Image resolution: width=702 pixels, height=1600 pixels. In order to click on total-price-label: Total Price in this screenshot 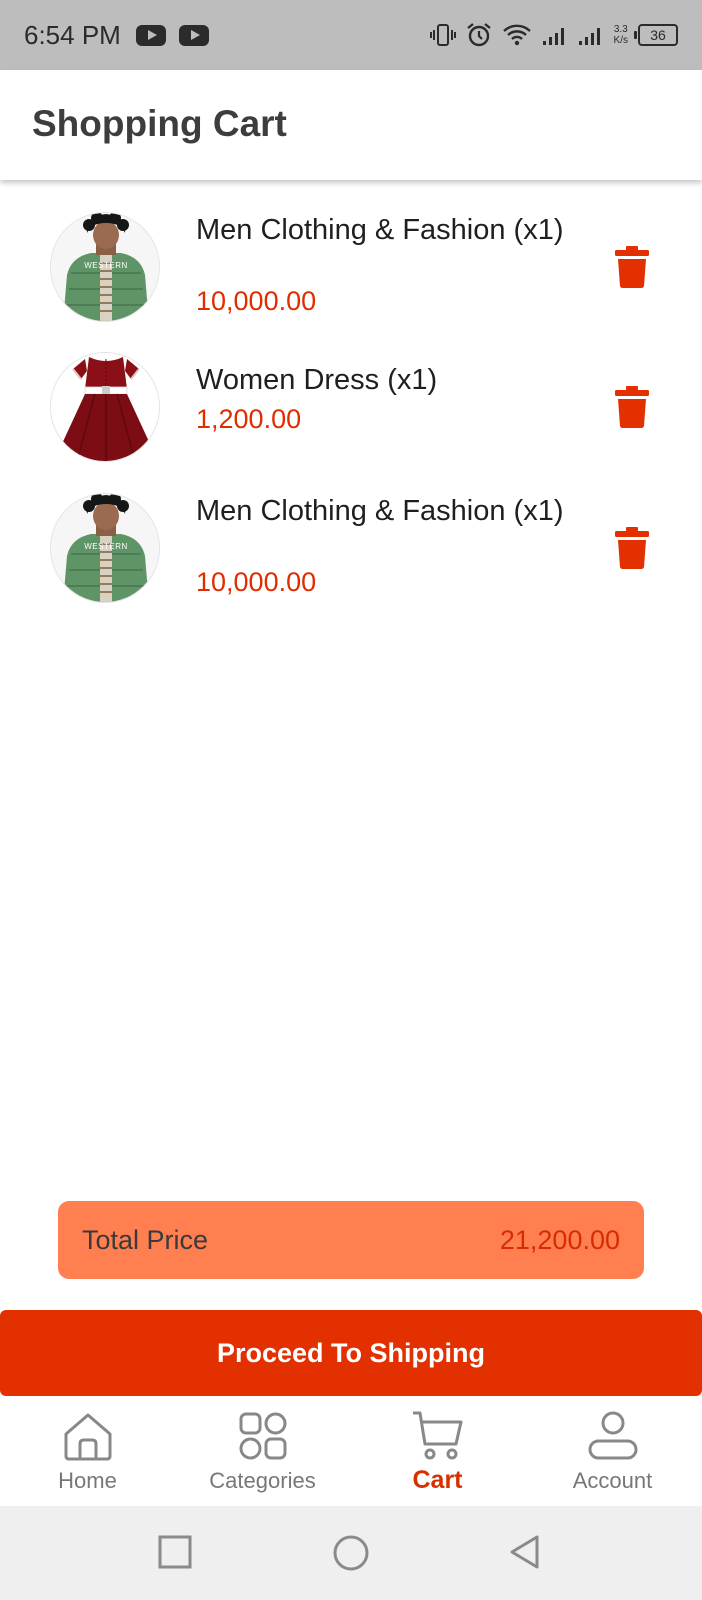, I will do `click(145, 1240)`.